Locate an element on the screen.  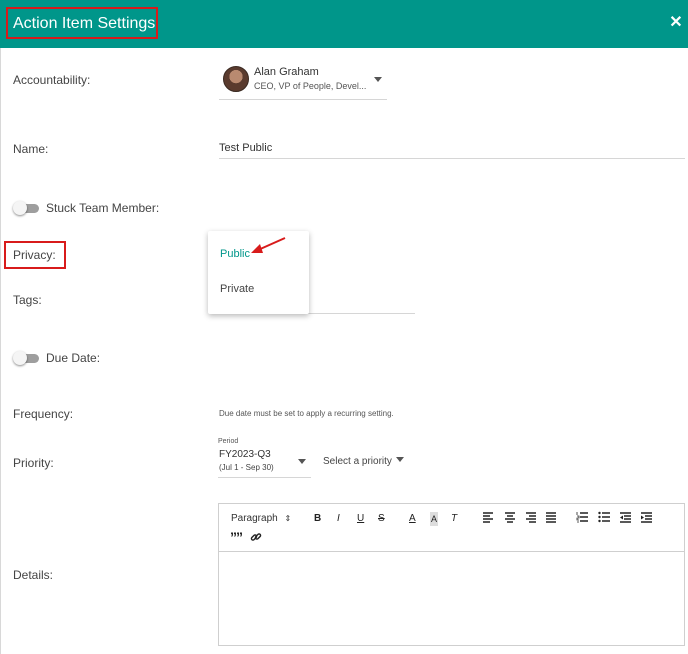
priority-select: Select a priority is located at coordinates (363, 462).